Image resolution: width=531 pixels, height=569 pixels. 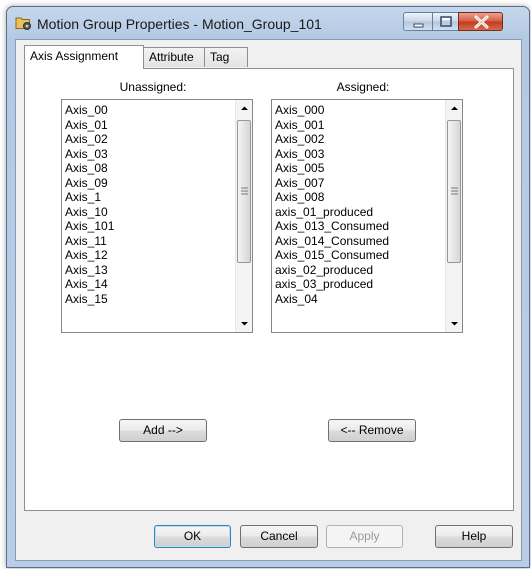 What do you see at coordinates (363, 87) in the screenshot?
I see `assigned-label: Assigned:` at bounding box center [363, 87].